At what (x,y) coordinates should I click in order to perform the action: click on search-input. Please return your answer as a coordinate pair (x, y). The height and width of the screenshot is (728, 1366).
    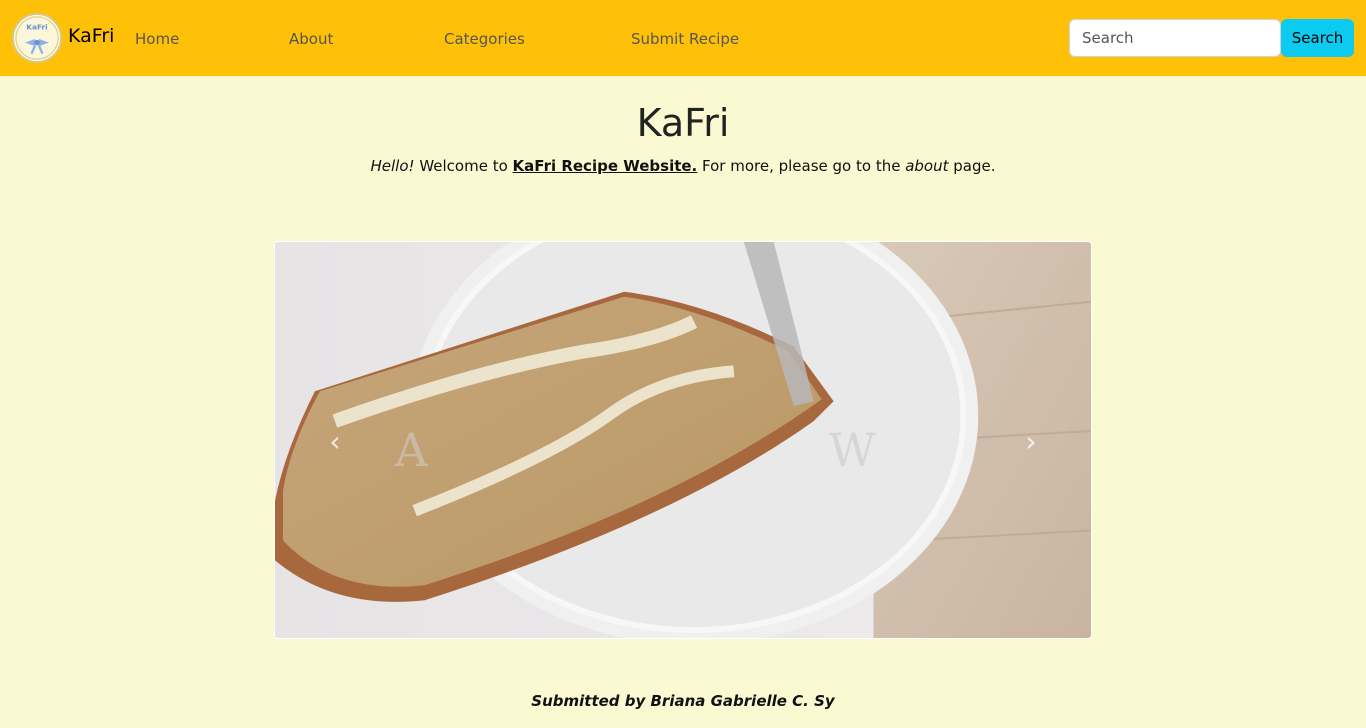
    Looking at the image, I should click on (1175, 38).